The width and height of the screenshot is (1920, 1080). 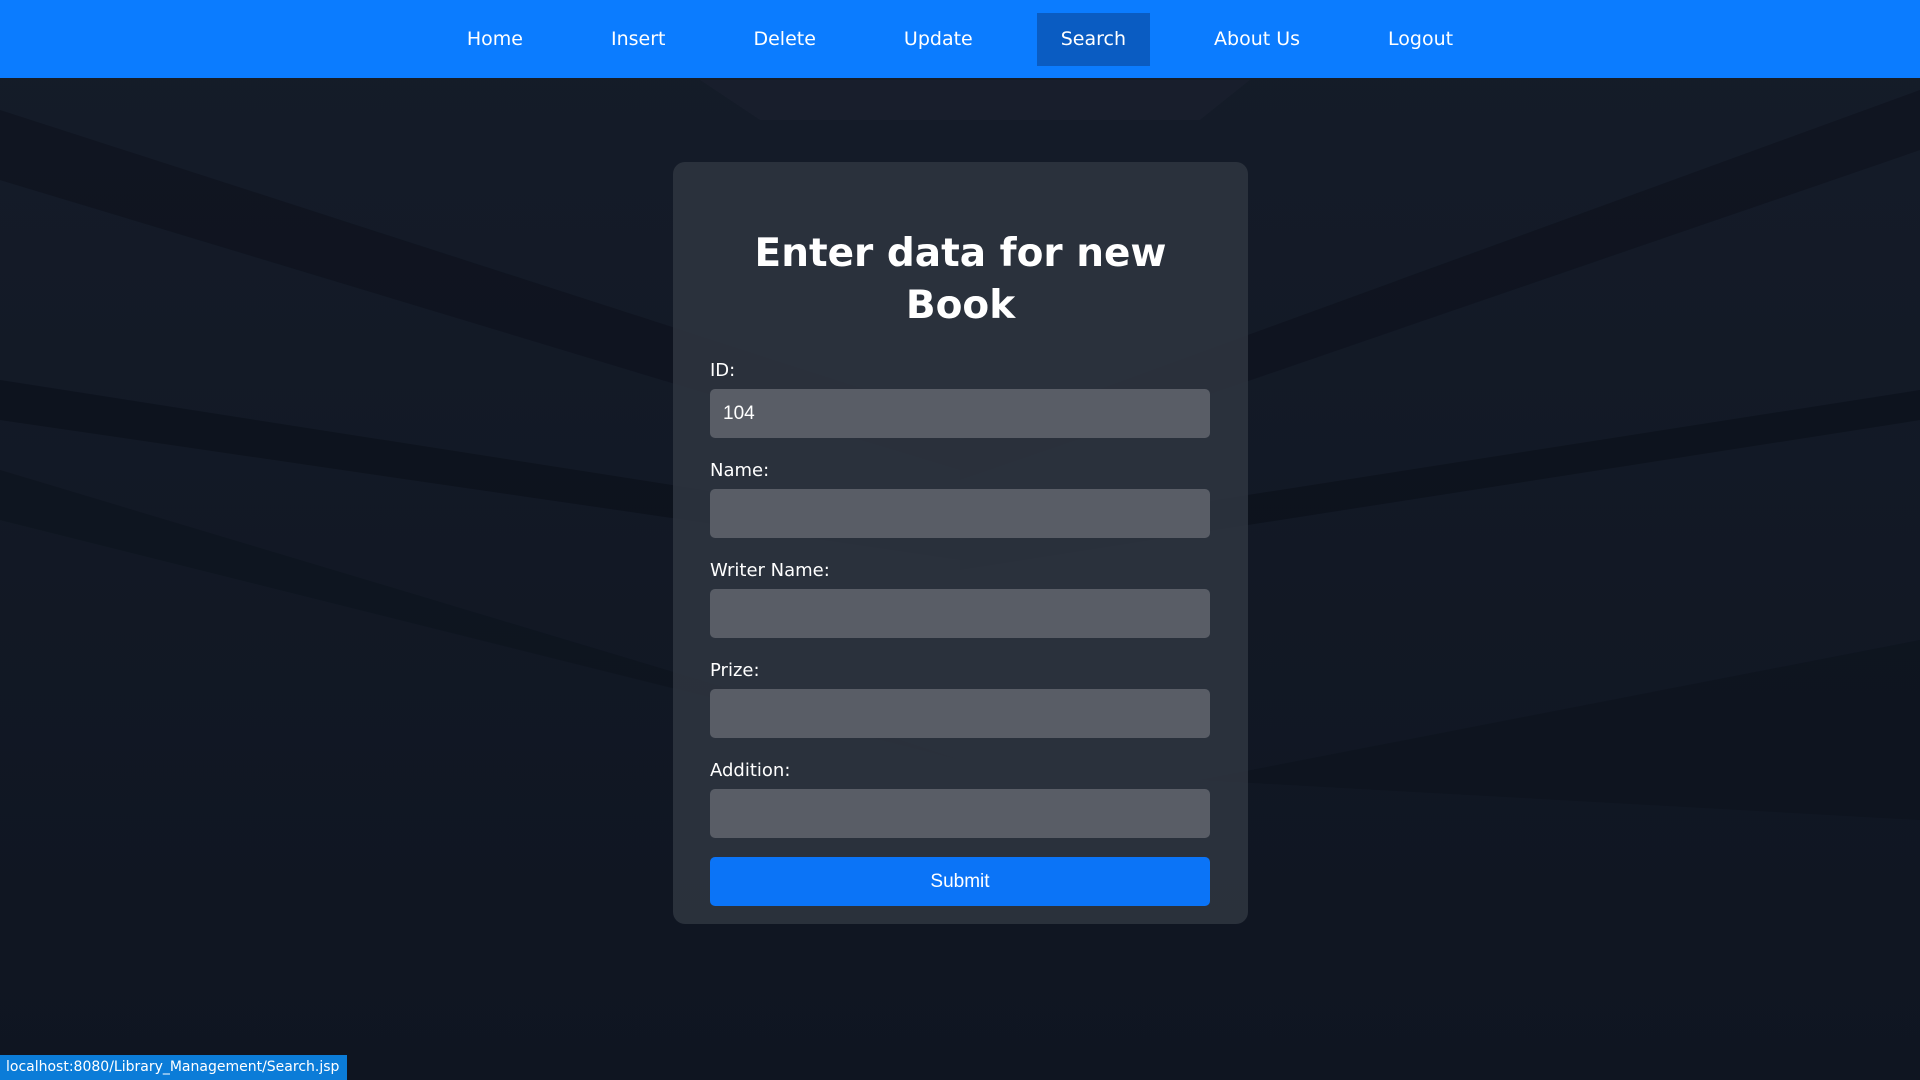 I want to click on nav-search: Search, so click(x=1093, y=39).